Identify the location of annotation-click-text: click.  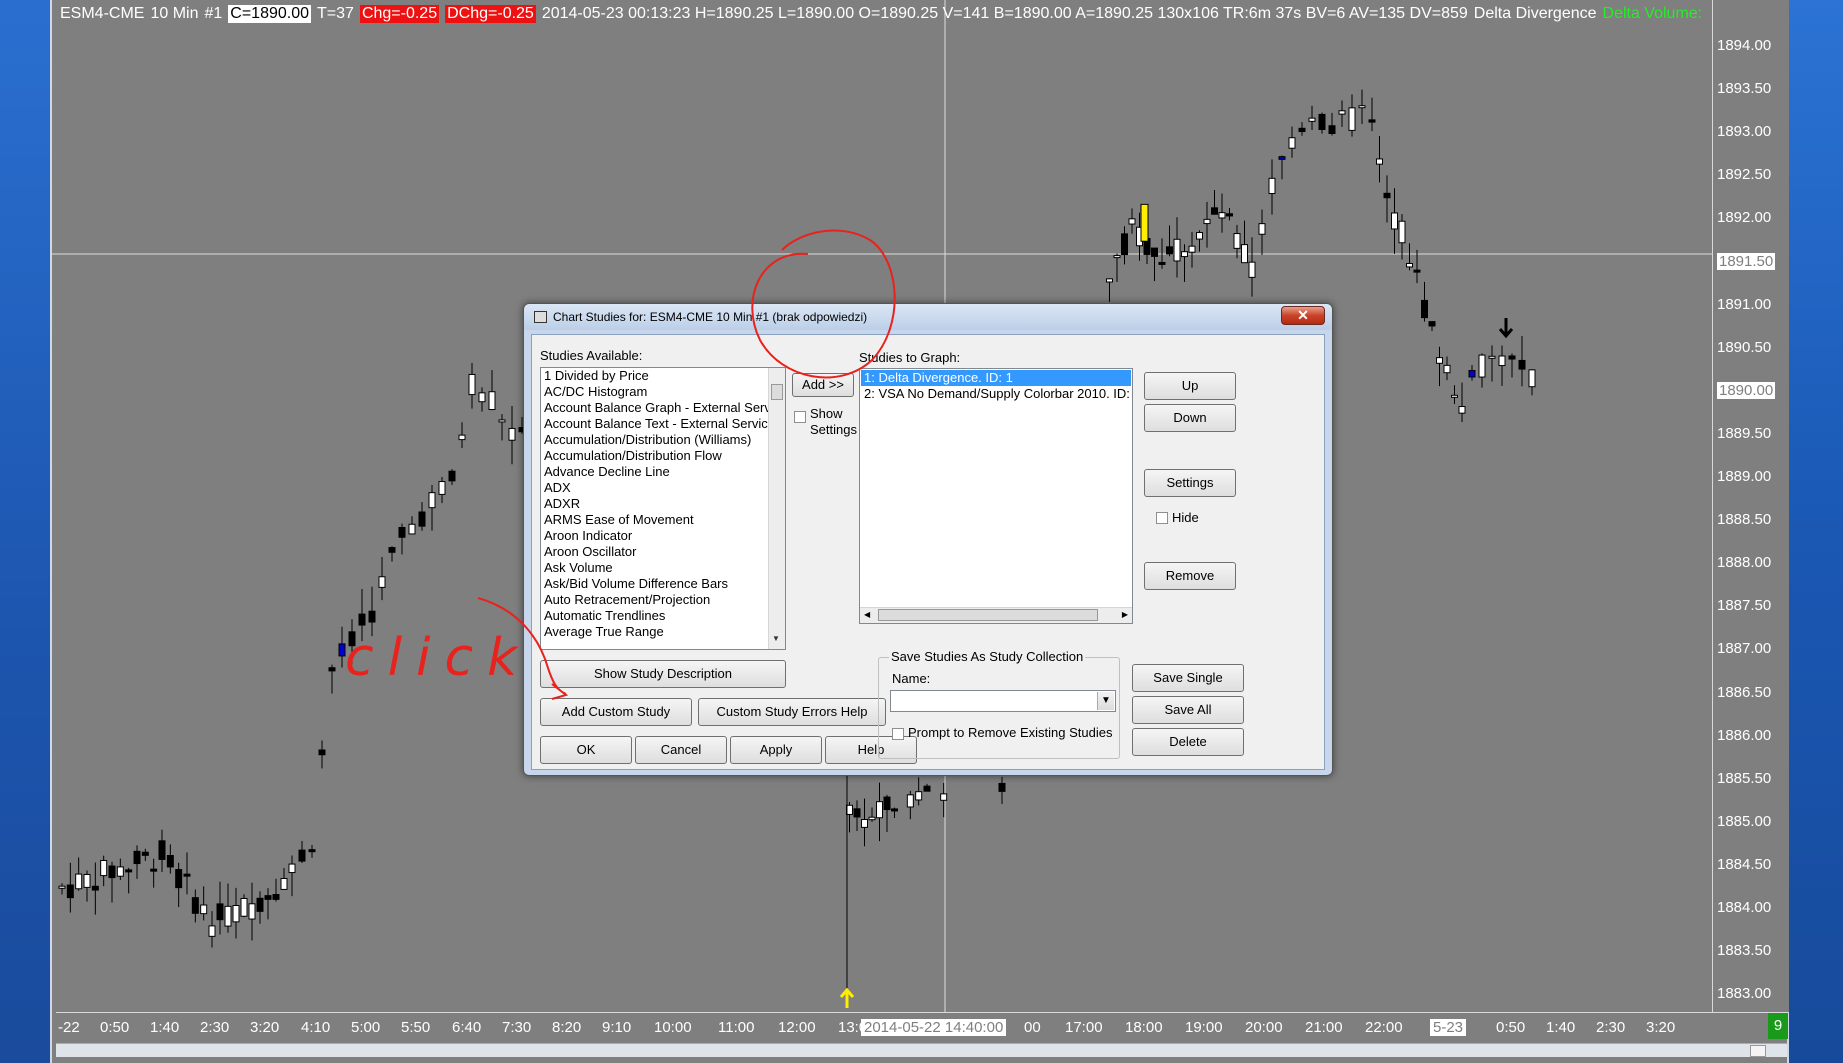
(438, 658).